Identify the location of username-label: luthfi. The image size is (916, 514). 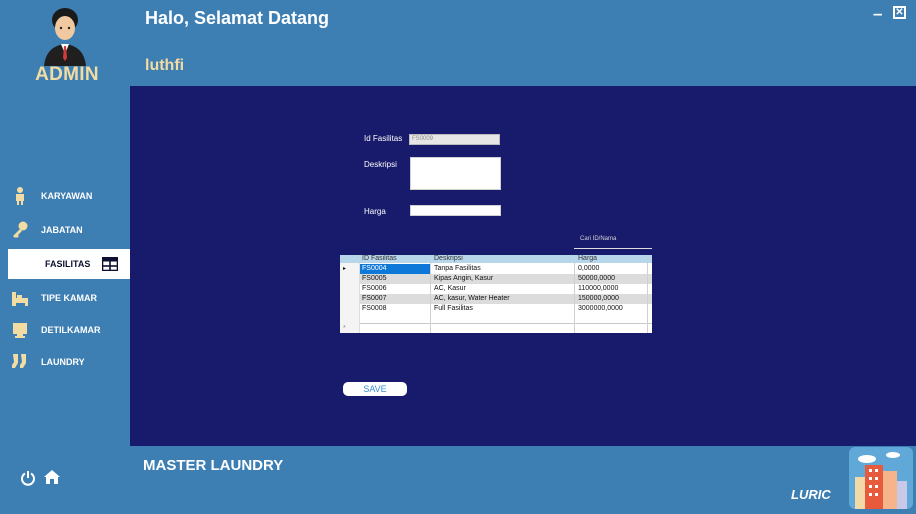
(165, 65).